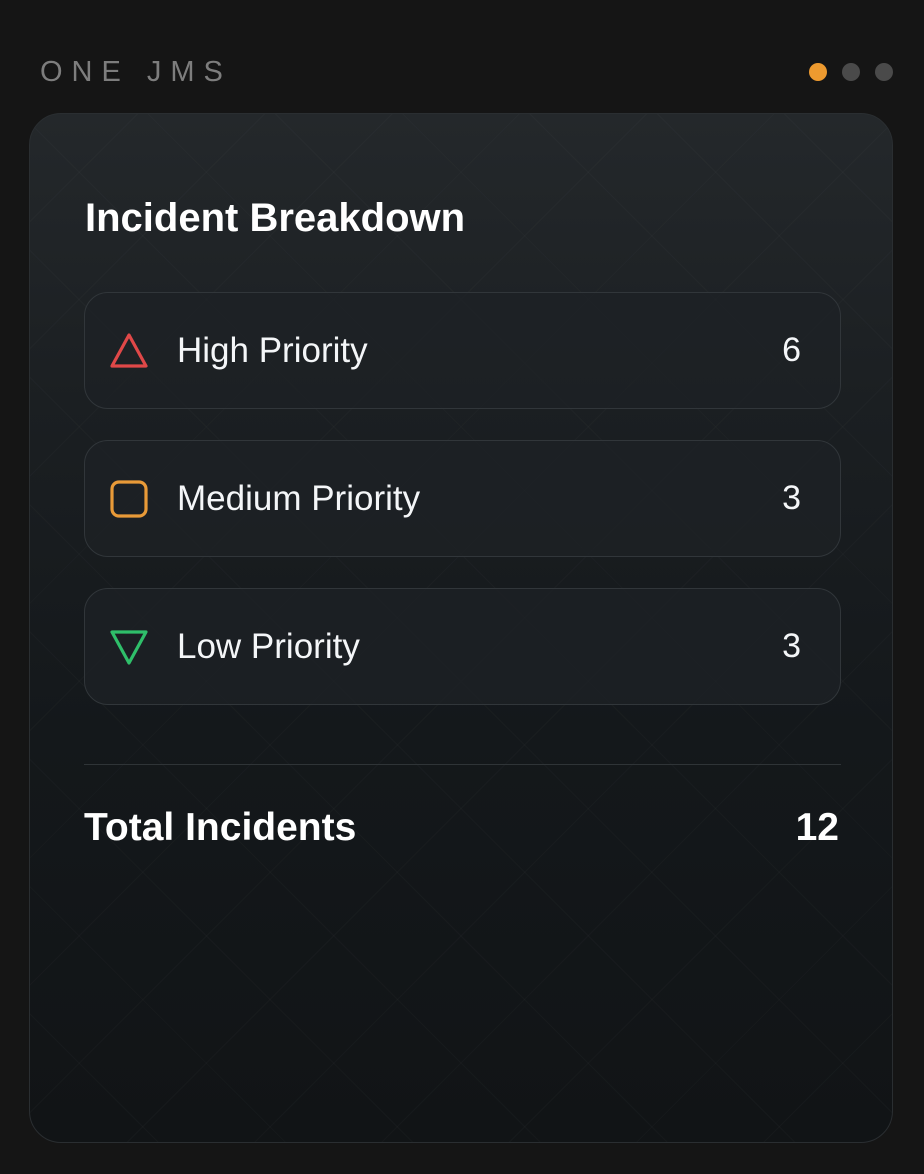  What do you see at coordinates (462, 350) in the screenshot?
I see `priority-row-high: High Priority 6` at bounding box center [462, 350].